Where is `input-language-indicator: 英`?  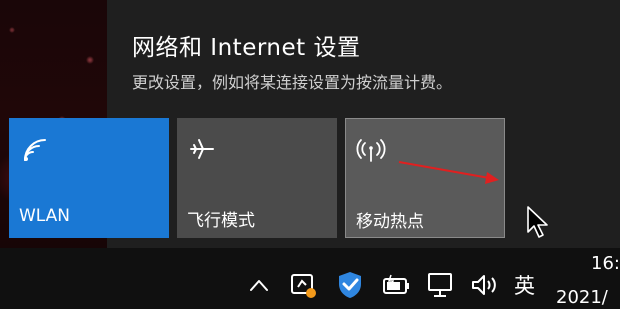
input-language-indicator: 英 is located at coordinates (524, 285).